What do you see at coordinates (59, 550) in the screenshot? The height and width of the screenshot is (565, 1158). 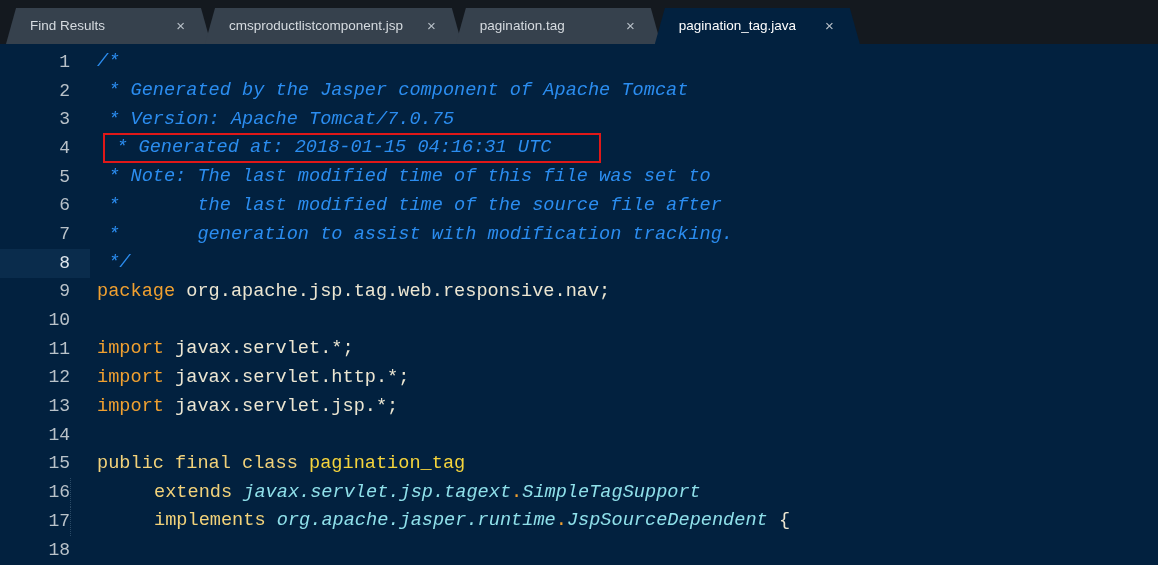 I see `line-number: 18` at bounding box center [59, 550].